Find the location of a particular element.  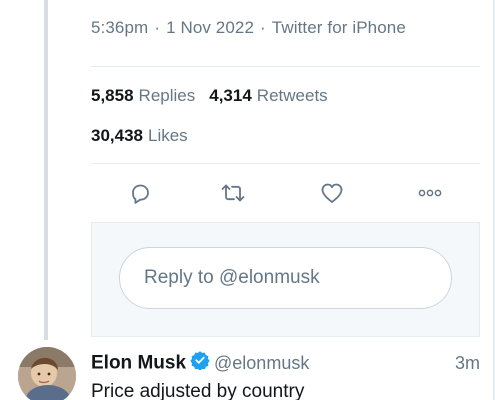

retweets-count: 4,314 is located at coordinates (230, 95).